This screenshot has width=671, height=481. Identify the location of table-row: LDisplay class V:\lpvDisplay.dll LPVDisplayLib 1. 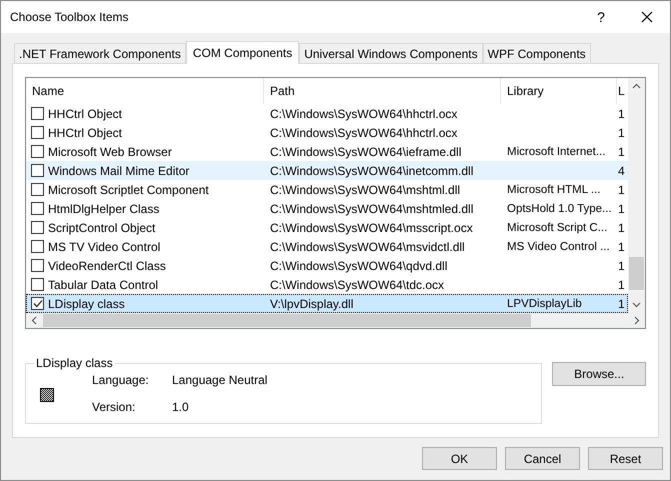
(327, 303).